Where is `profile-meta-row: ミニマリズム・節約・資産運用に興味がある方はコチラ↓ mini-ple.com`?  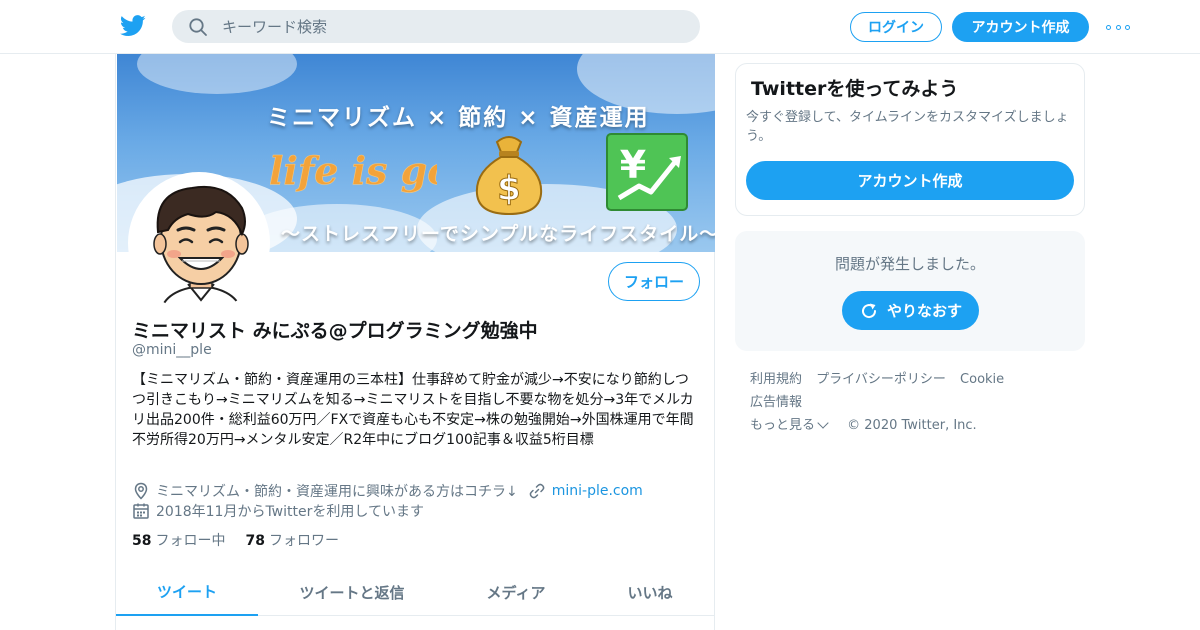 profile-meta-row: ミニマリズム・節約・資産運用に興味がある方はコチラ↓ mini-ple.com is located at coordinates (417, 491).